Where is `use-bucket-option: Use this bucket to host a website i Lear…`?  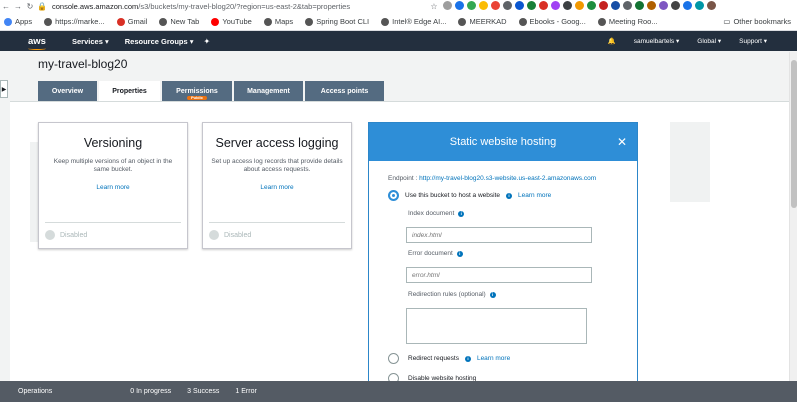 use-bucket-option: Use this bucket to host a website i Lear… is located at coordinates (469, 195).